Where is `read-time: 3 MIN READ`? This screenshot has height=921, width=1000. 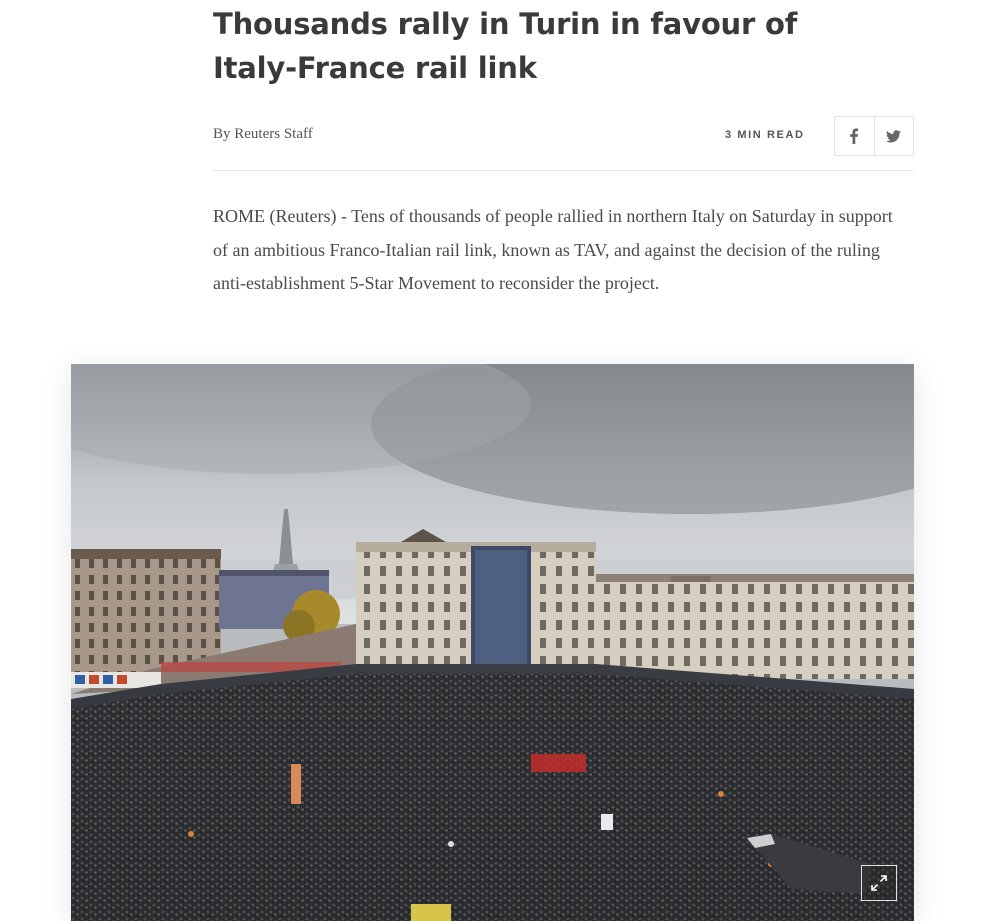 read-time: 3 MIN READ is located at coordinates (765, 135).